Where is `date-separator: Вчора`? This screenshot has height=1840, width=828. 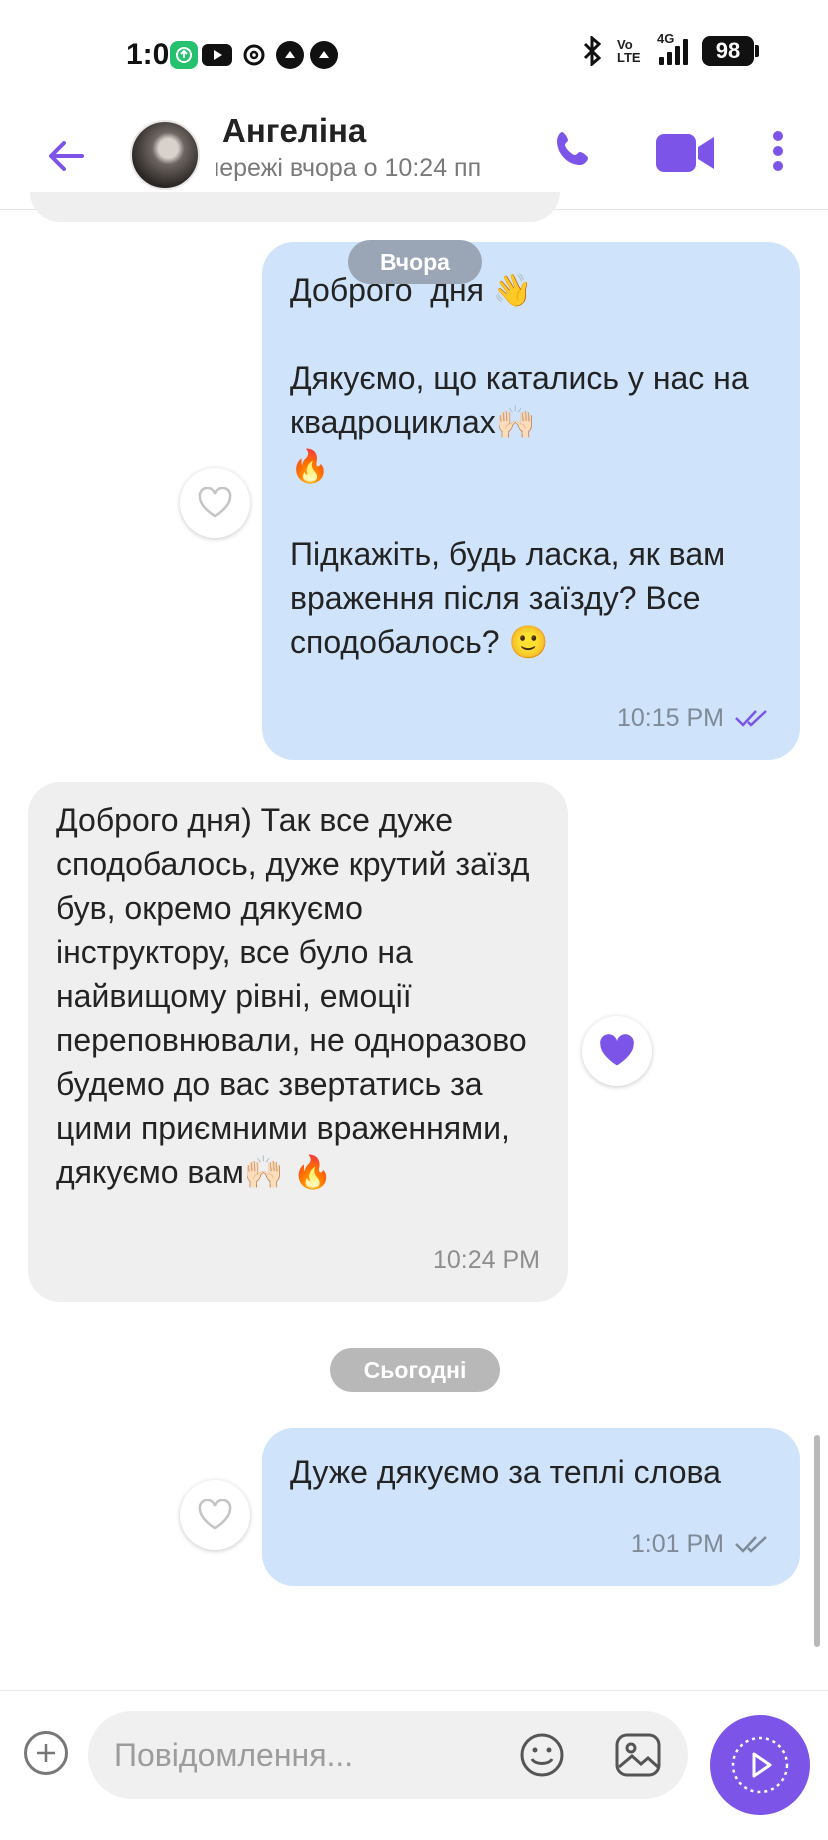
date-separator: Вчора is located at coordinates (415, 262).